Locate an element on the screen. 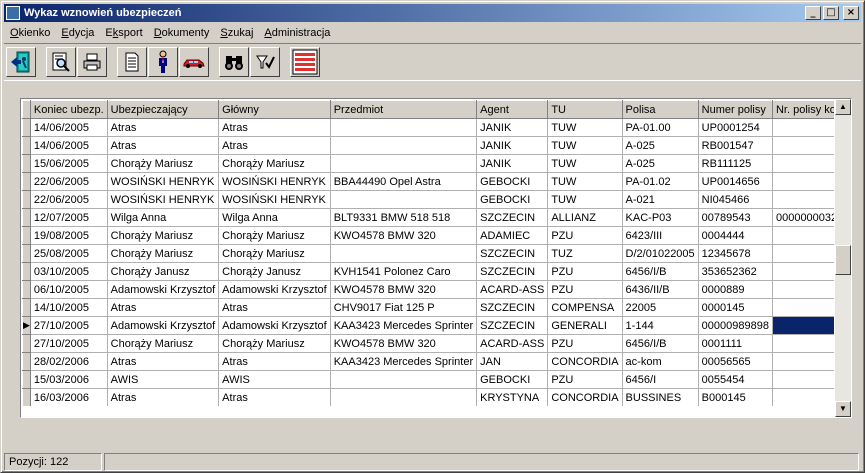  table-cell: 15/03/2006 is located at coordinates (69, 379).